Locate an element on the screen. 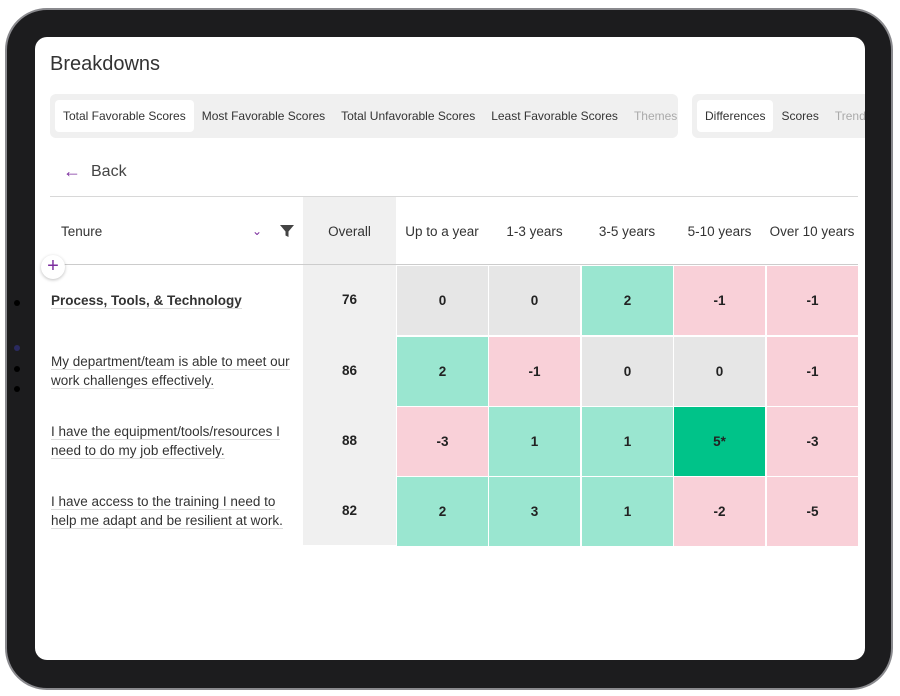 Image resolution: width=900 pixels, height=696 pixels. column-header: 3-5 years is located at coordinates (627, 231).